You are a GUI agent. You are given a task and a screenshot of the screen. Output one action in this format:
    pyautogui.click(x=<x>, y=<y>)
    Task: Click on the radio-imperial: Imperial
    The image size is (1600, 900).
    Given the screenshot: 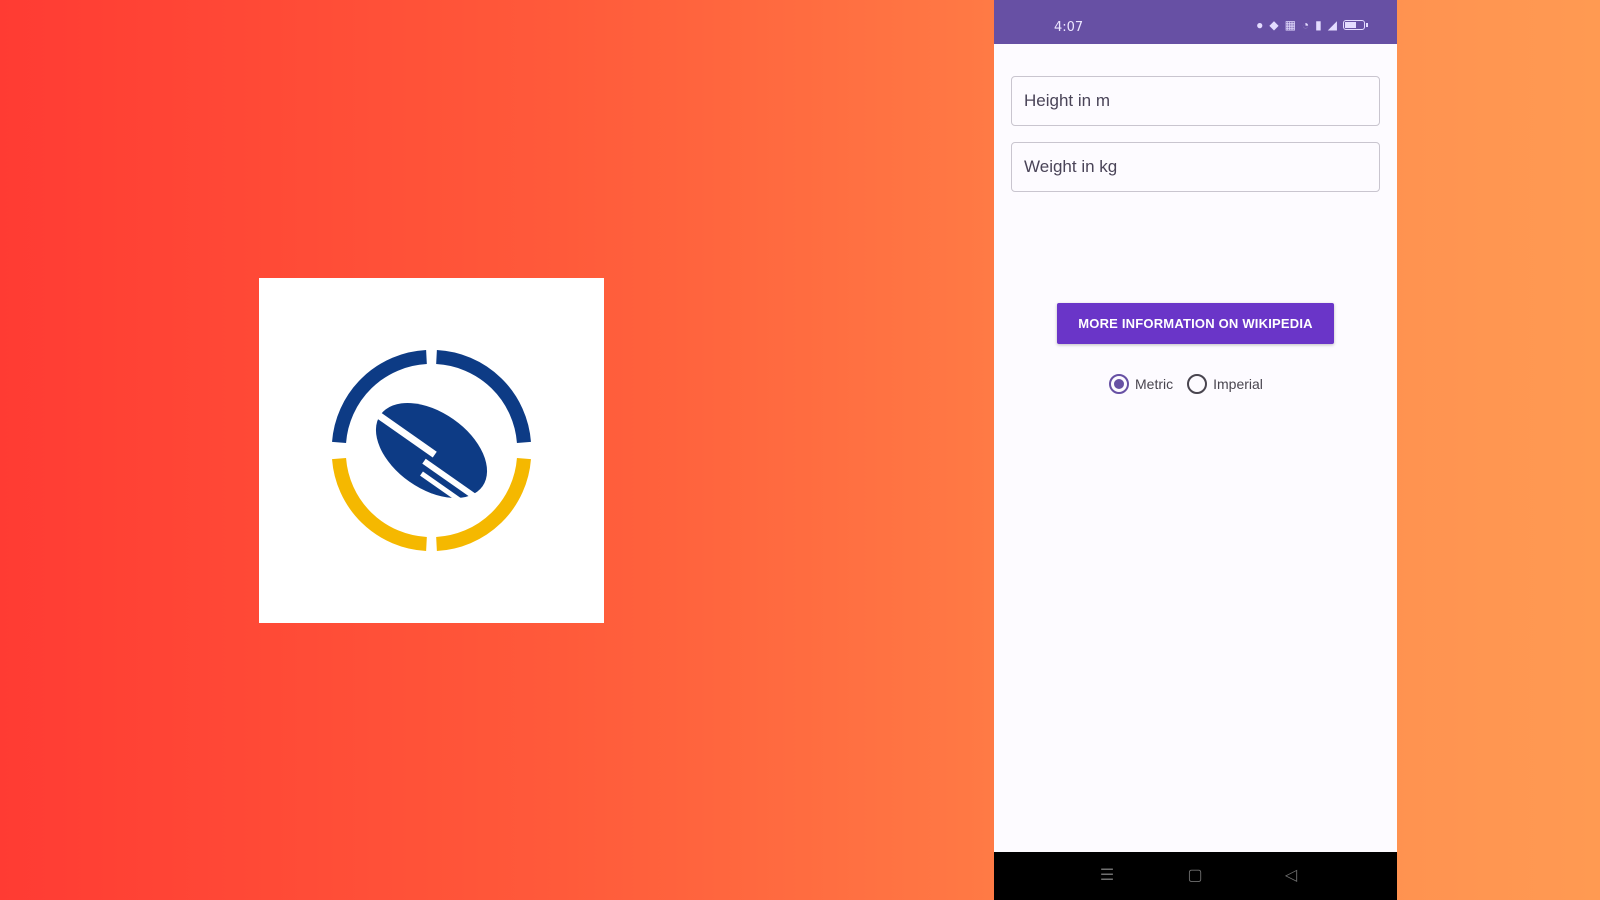 What is the action you would take?
    pyautogui.click(x=1225, y=384)
    